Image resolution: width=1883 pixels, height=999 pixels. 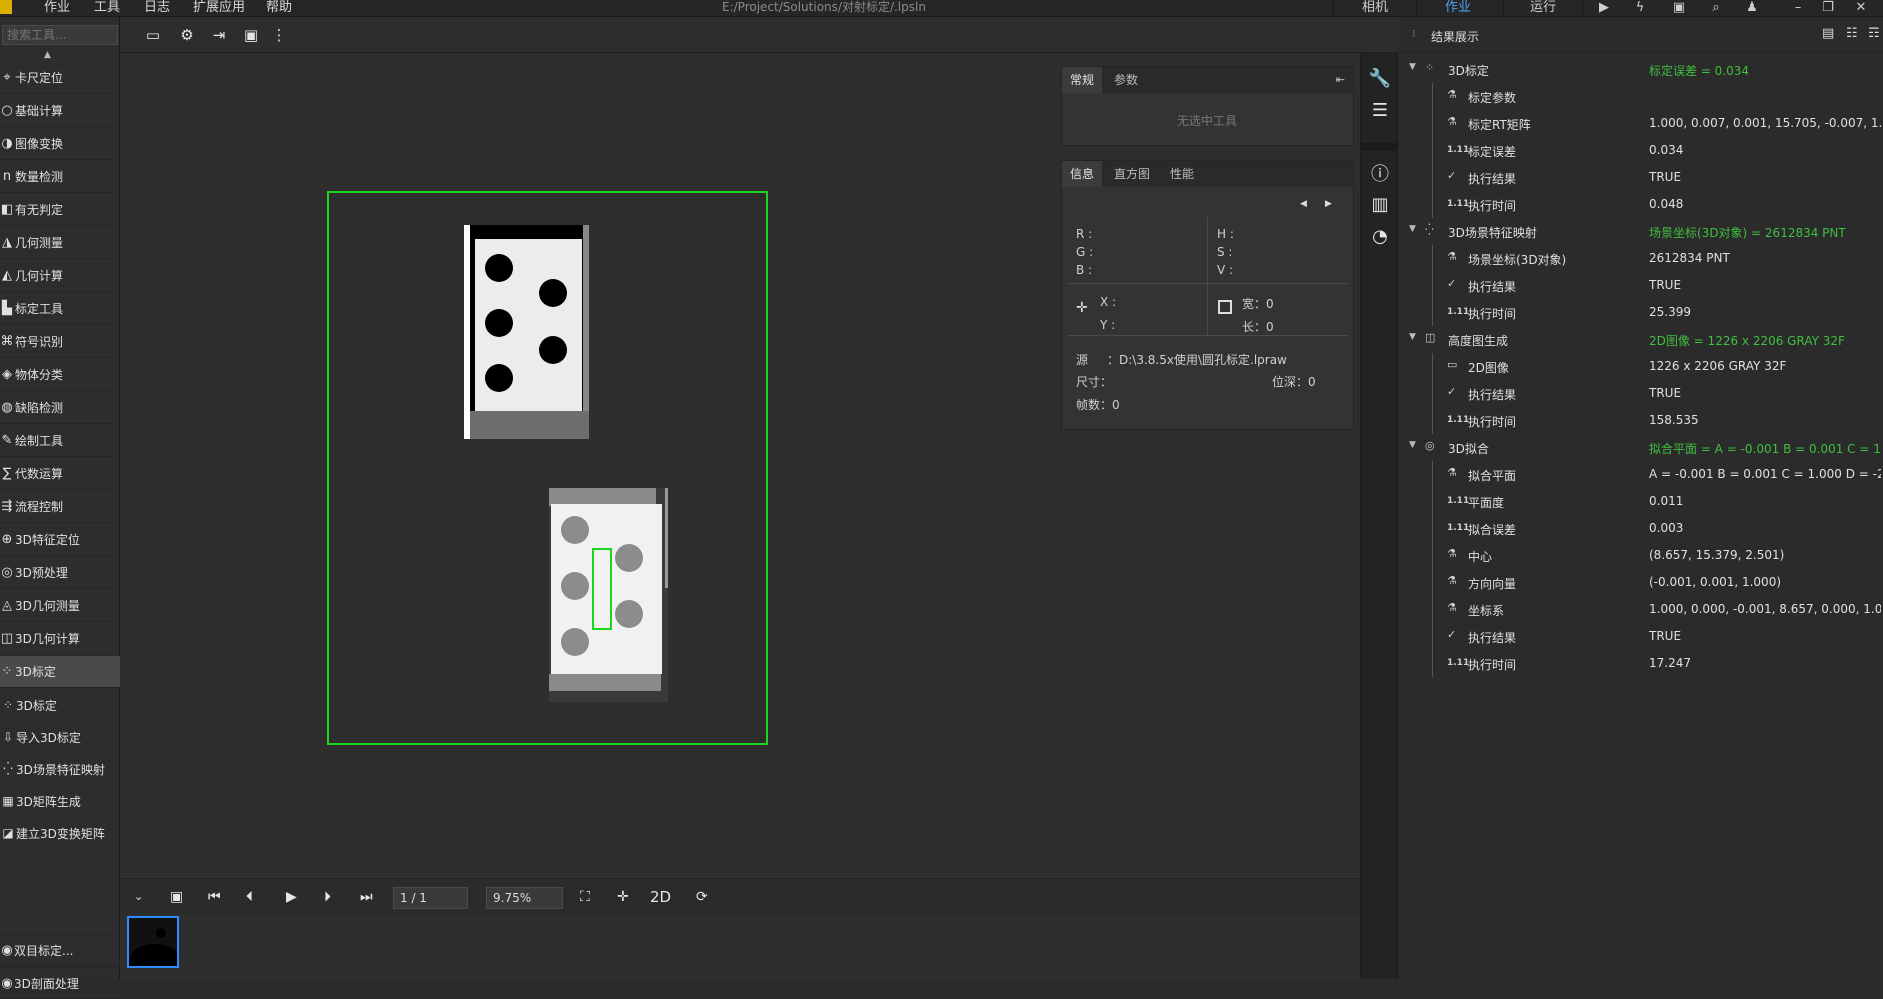 What do you see at coordinates (60, 540) in the screenshot?
I see `tool-category-15: ⊕ 3D特征定位` at bounding box center [60, 540].